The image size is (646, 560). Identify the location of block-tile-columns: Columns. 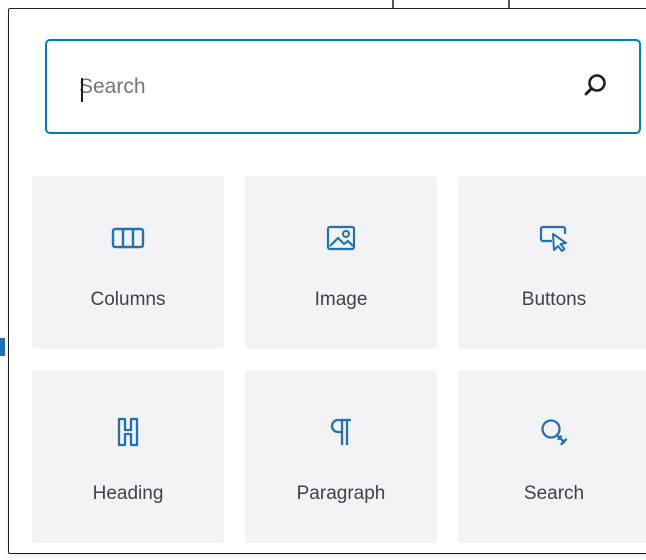
(128, 262).